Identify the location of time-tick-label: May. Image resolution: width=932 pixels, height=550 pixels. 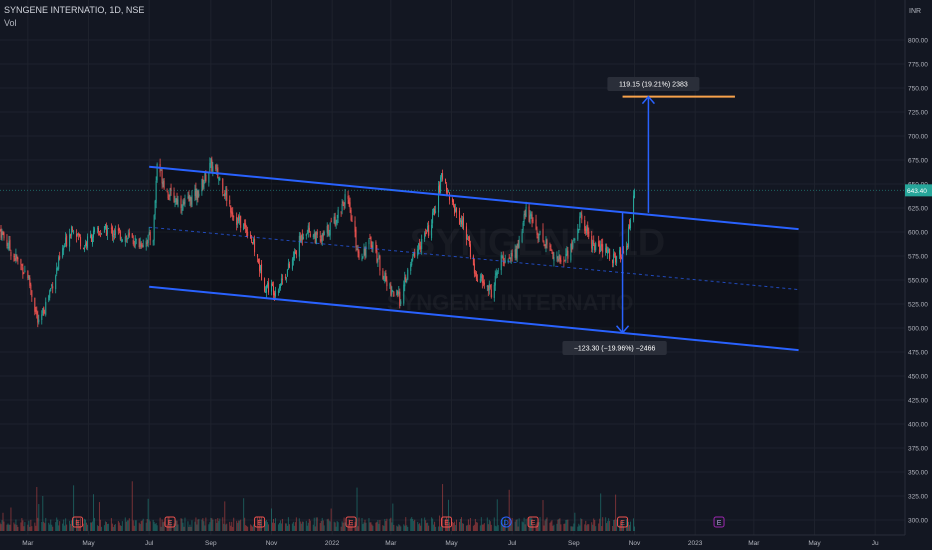
(451, 543).